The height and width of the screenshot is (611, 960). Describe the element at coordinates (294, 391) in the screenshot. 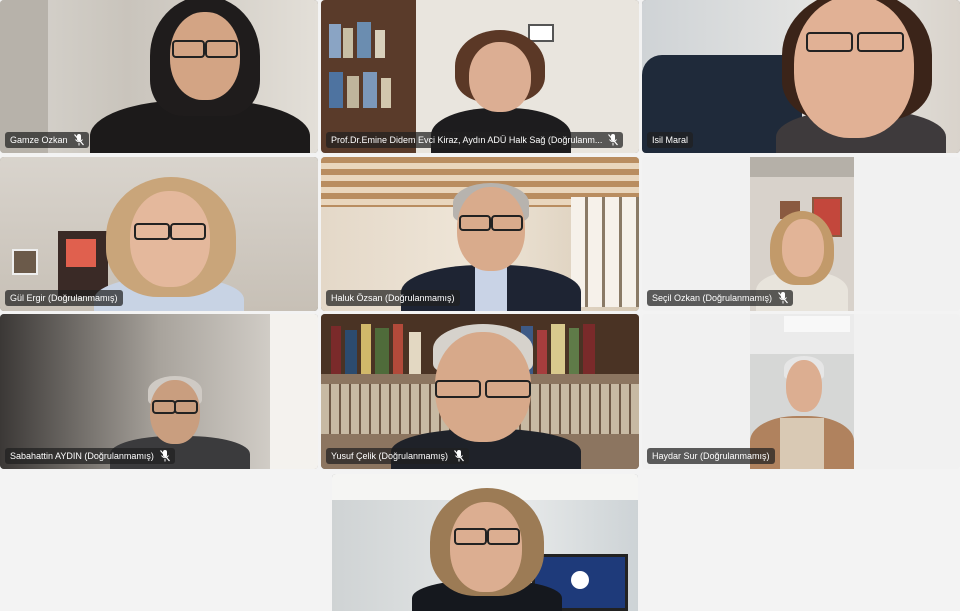

I see `window-light` at that location.